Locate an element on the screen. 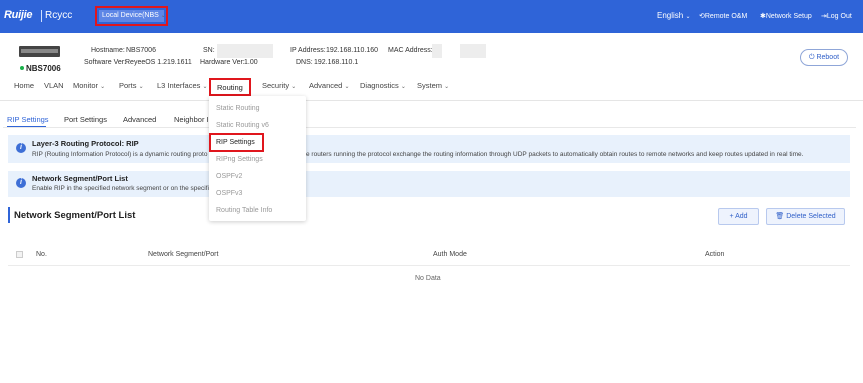 The height and width of the screenshot is (383, 863). hostname-value: NBS7006 is located at coordinates (141, 50).